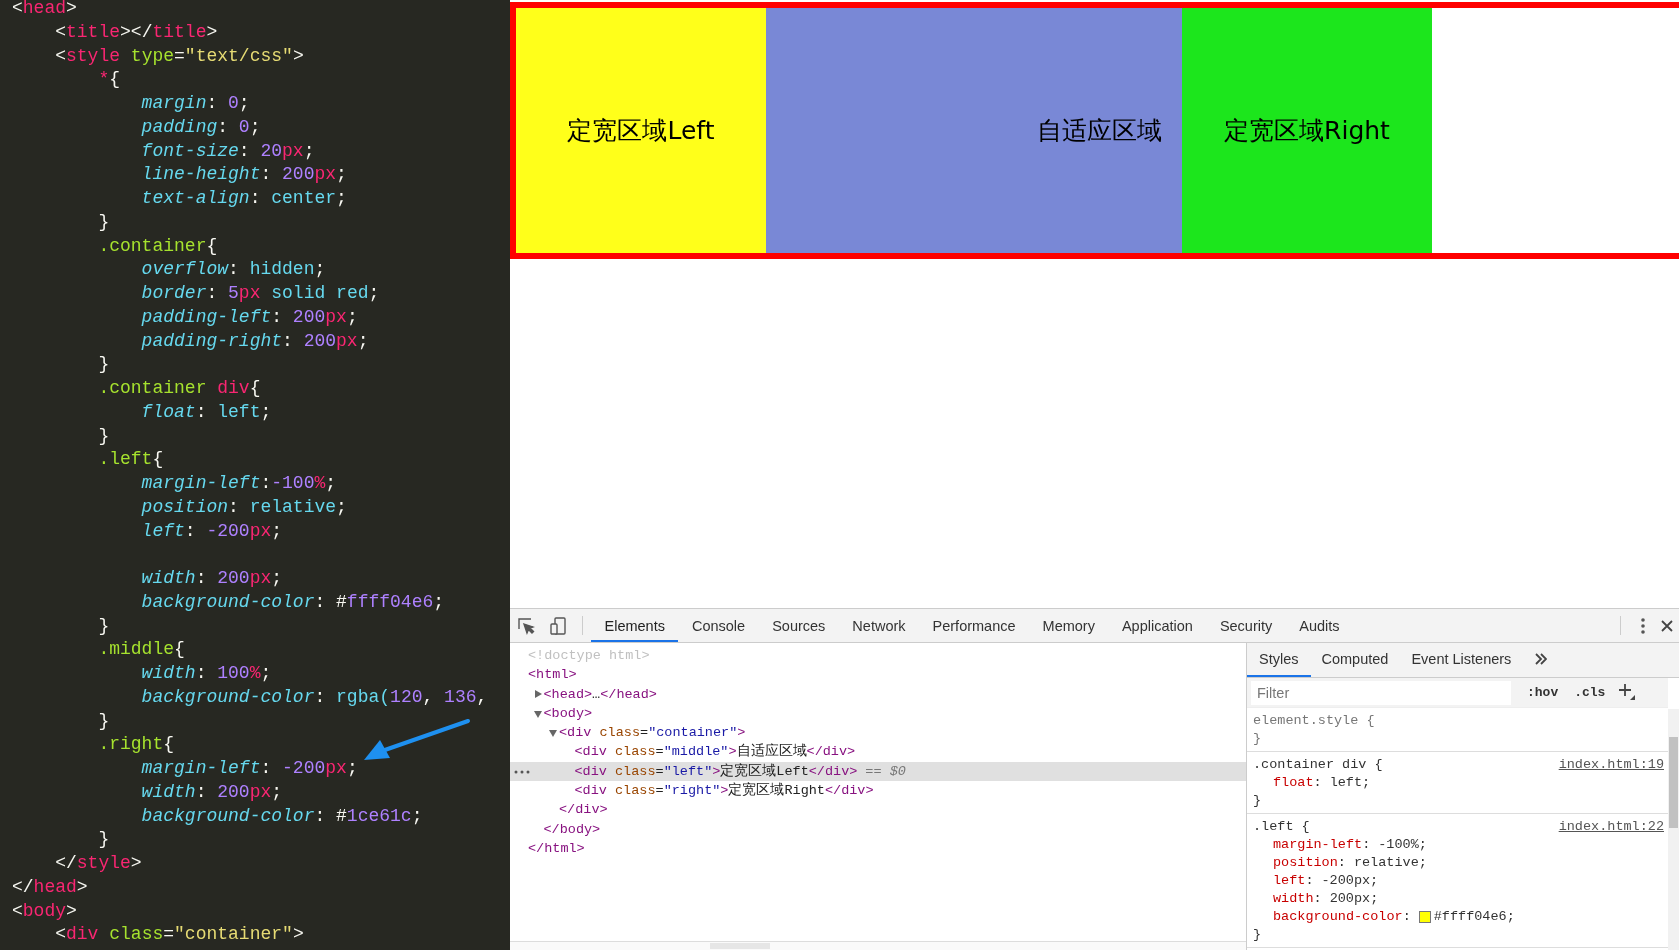 This screenshot has height=950, width=1679. Describe the element at coordinates (1322, 783) in the screenshot. I see `css-declaration: float: left;` at that location.